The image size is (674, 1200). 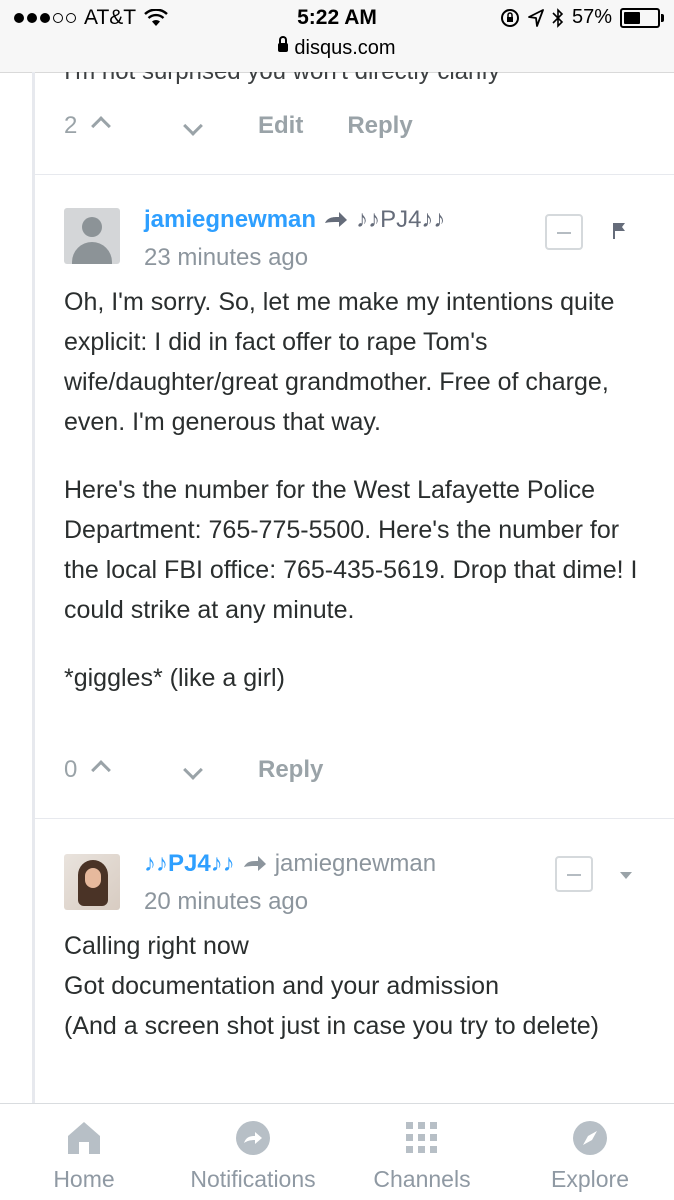 I want to click on notifications-icon, so click(x=253, y=1138).